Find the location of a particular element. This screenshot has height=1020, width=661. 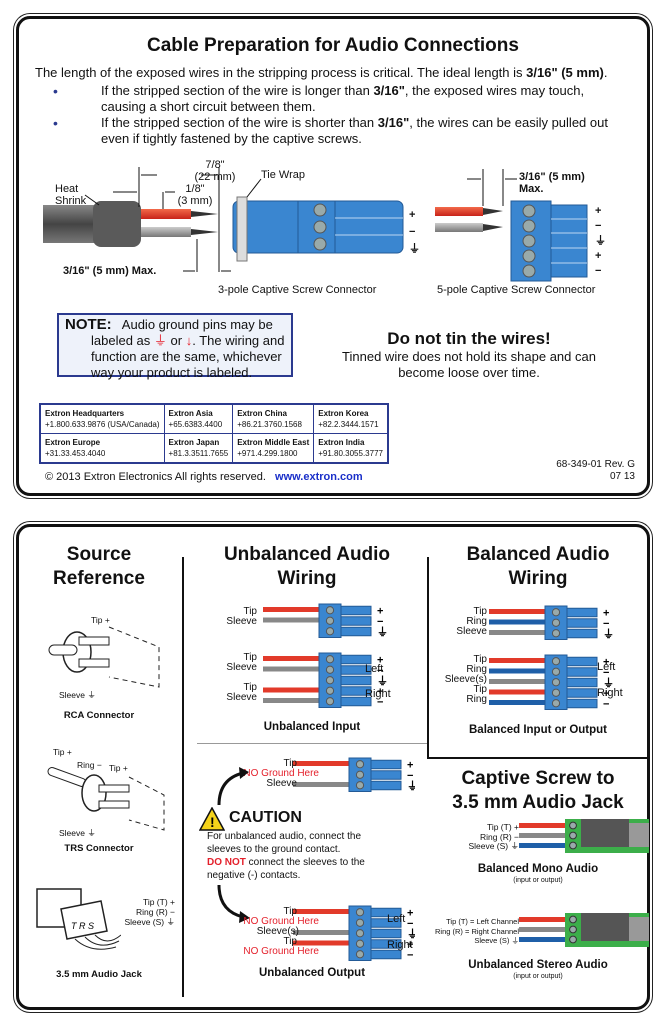

title-line: Reference is located at coordinates (99, 578).